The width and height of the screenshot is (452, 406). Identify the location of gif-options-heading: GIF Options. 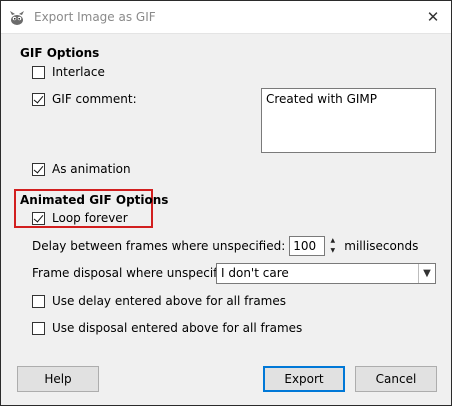
(60, 53).